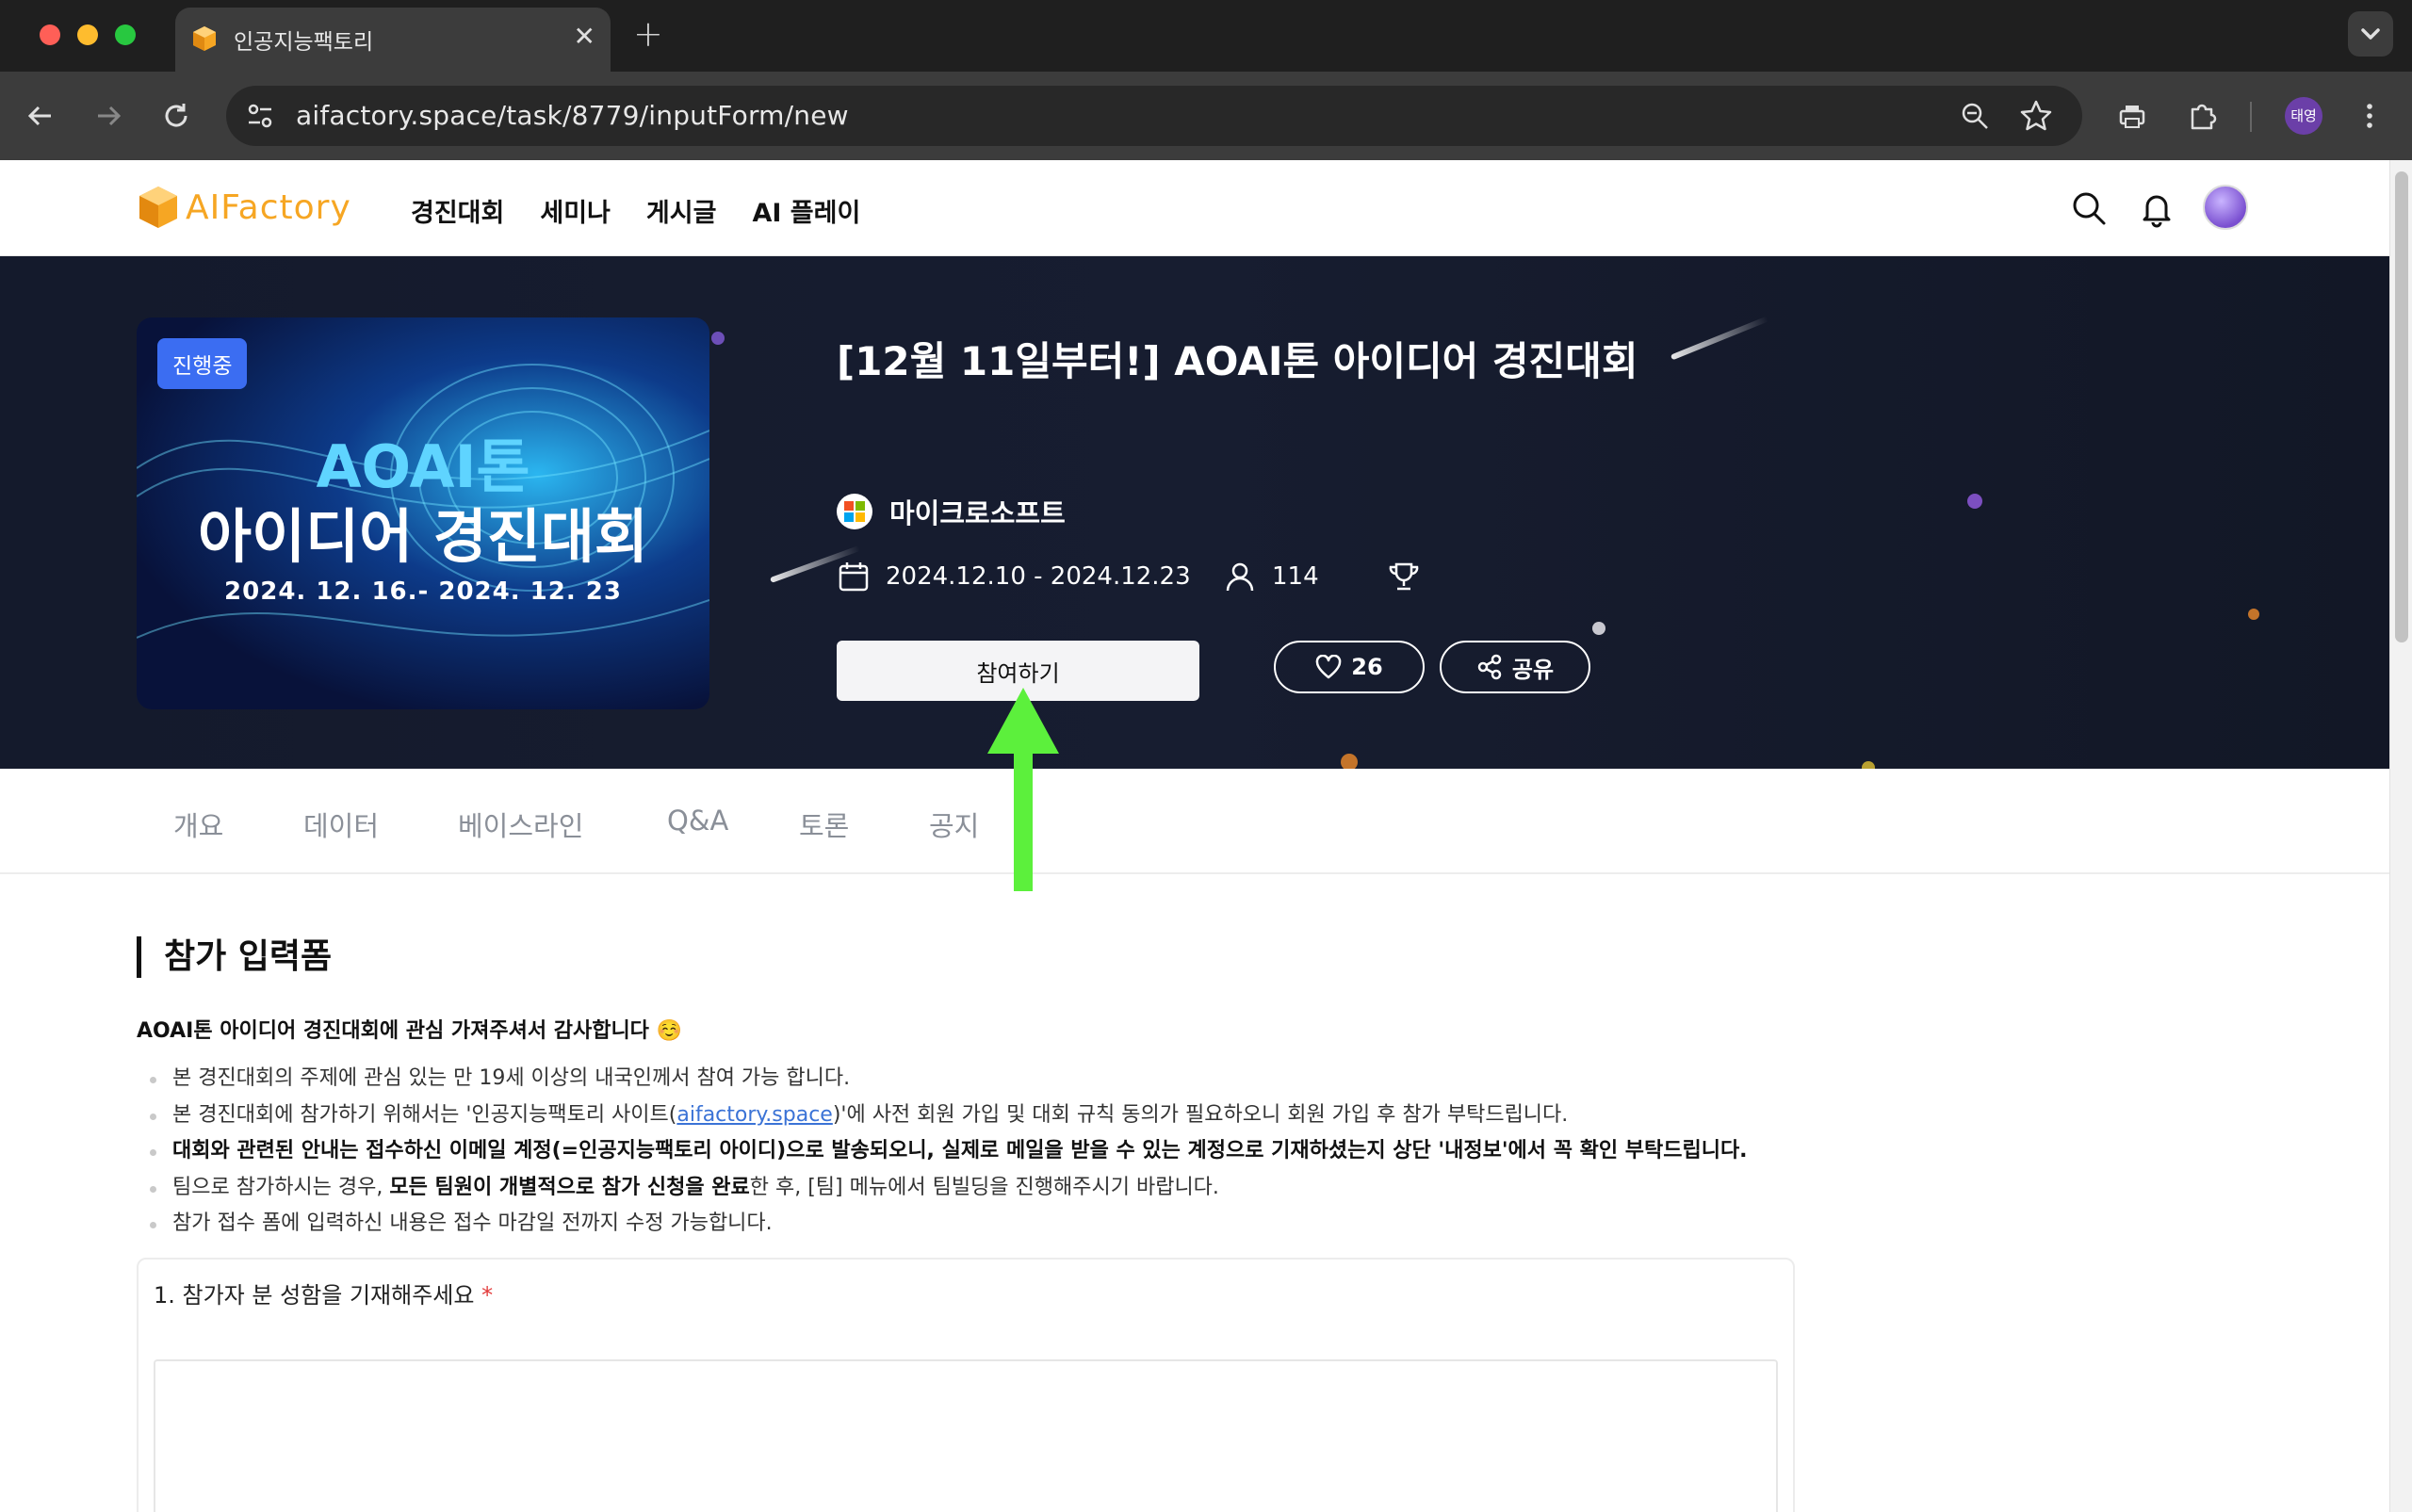  I want to click on browser-profile-avatar: 태영, so click(2303, 116).